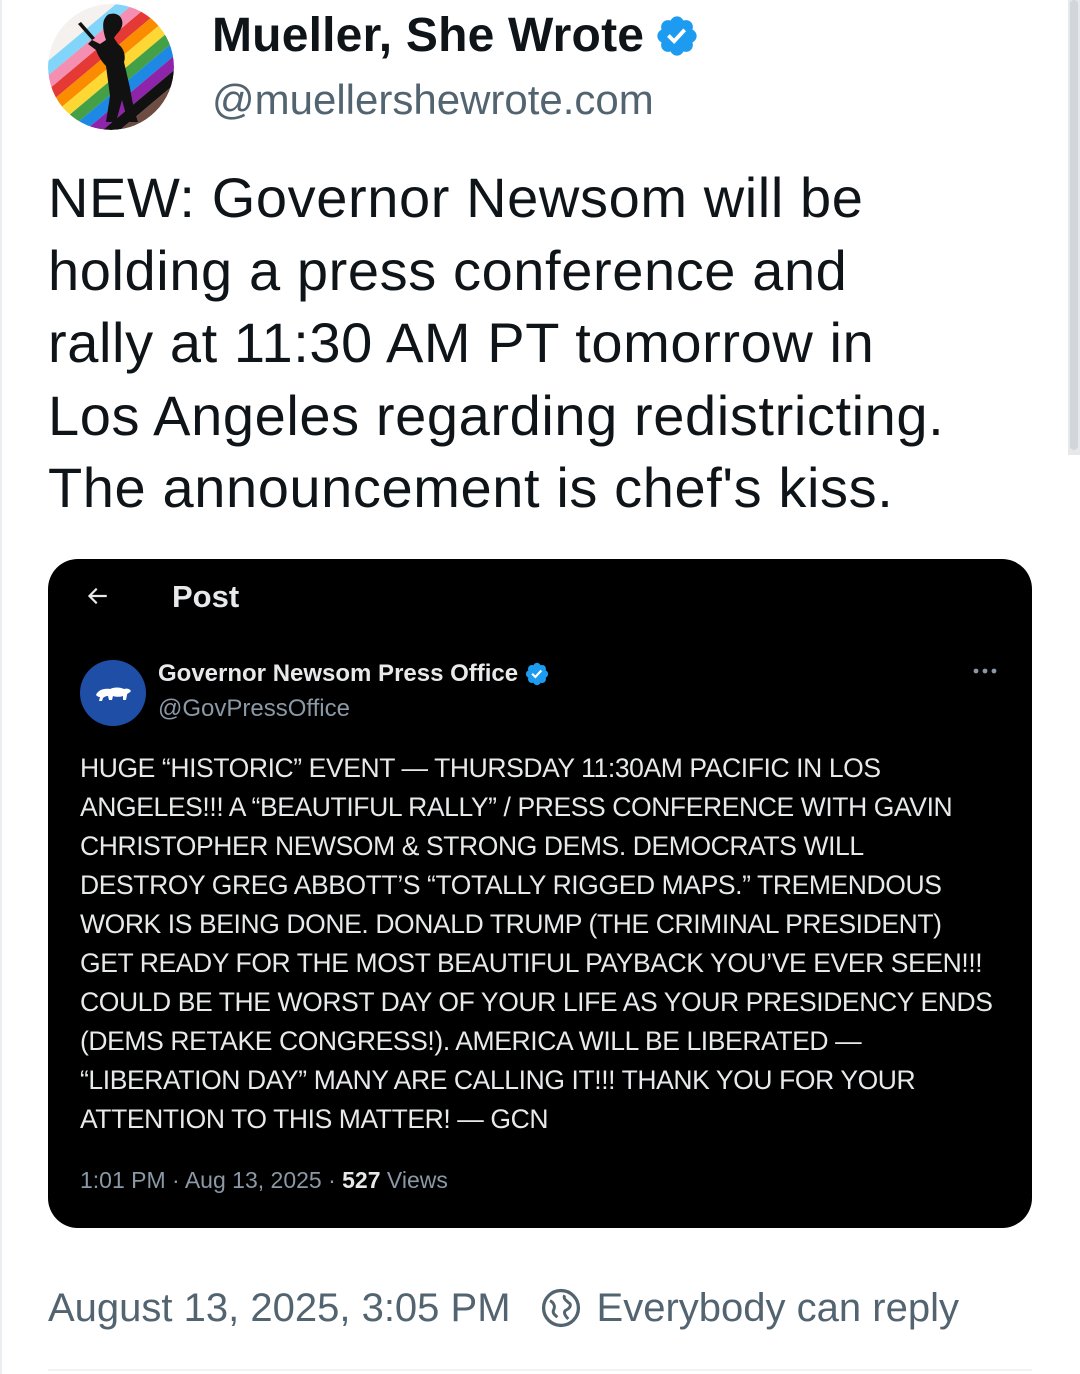  What do you see at coordinates (456, 68) in the screenshot?
I see `author-info: Mueller, She Wrote @muellershewrote.com` at bounding box center [456, 68].